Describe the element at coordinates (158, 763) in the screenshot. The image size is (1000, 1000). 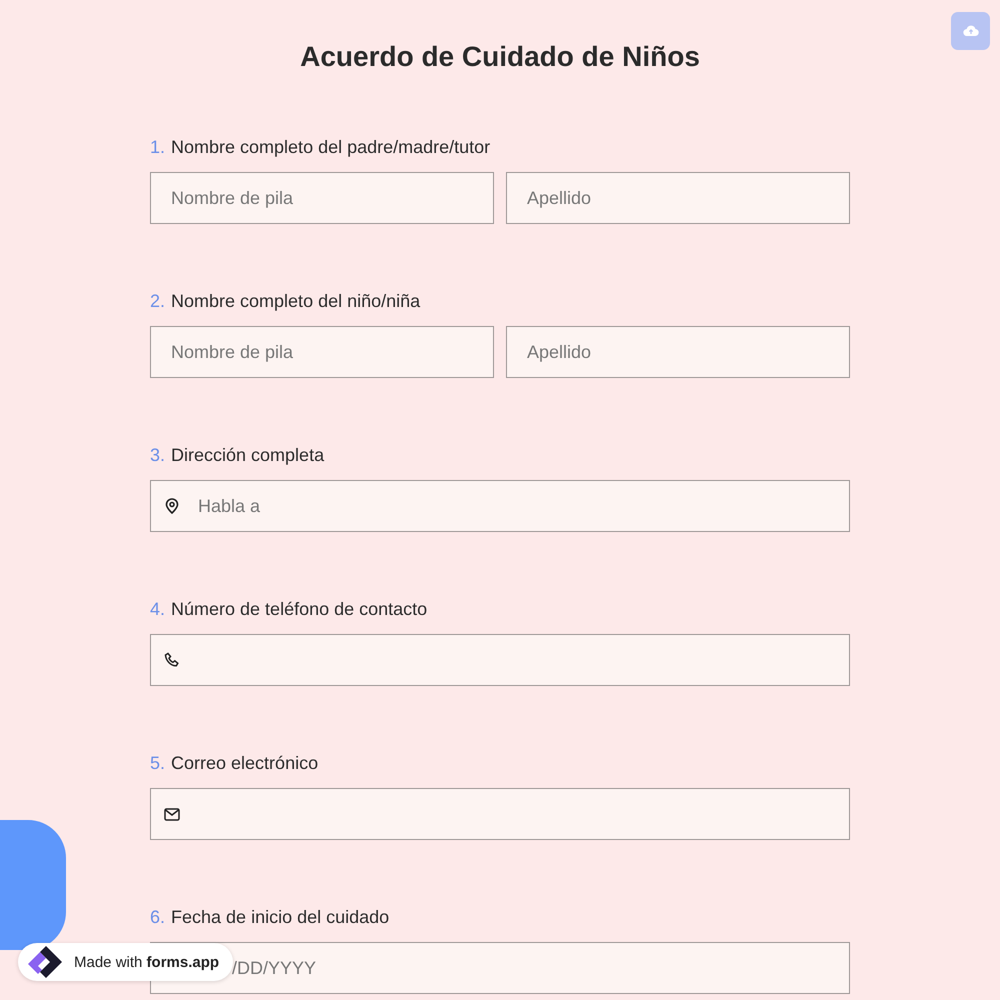
I see `question-number: 5.` at that location.